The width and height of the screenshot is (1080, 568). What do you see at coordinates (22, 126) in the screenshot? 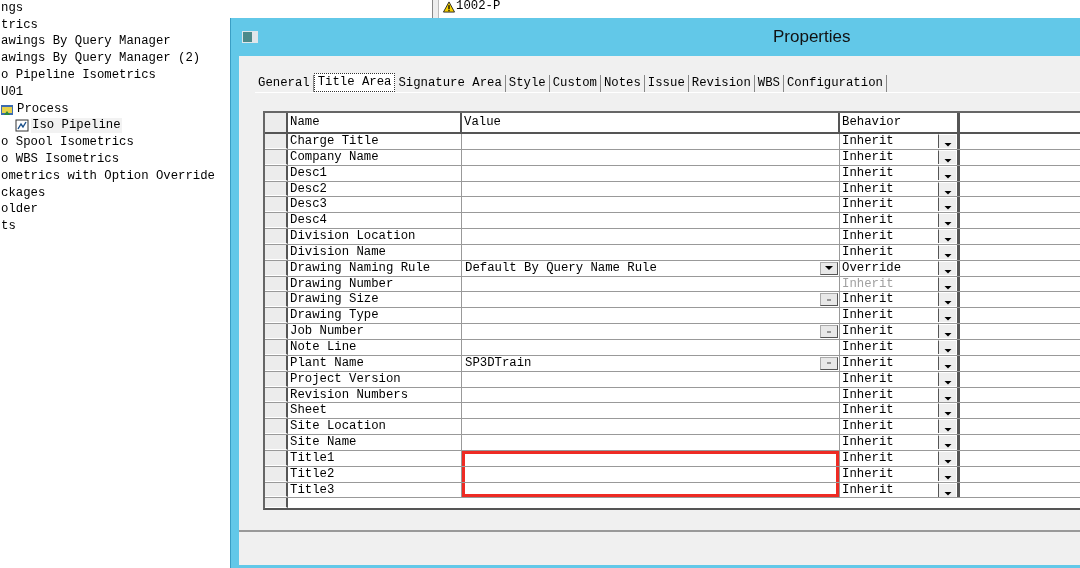
I see `drawing-icon` at bounding box center [22, 126].